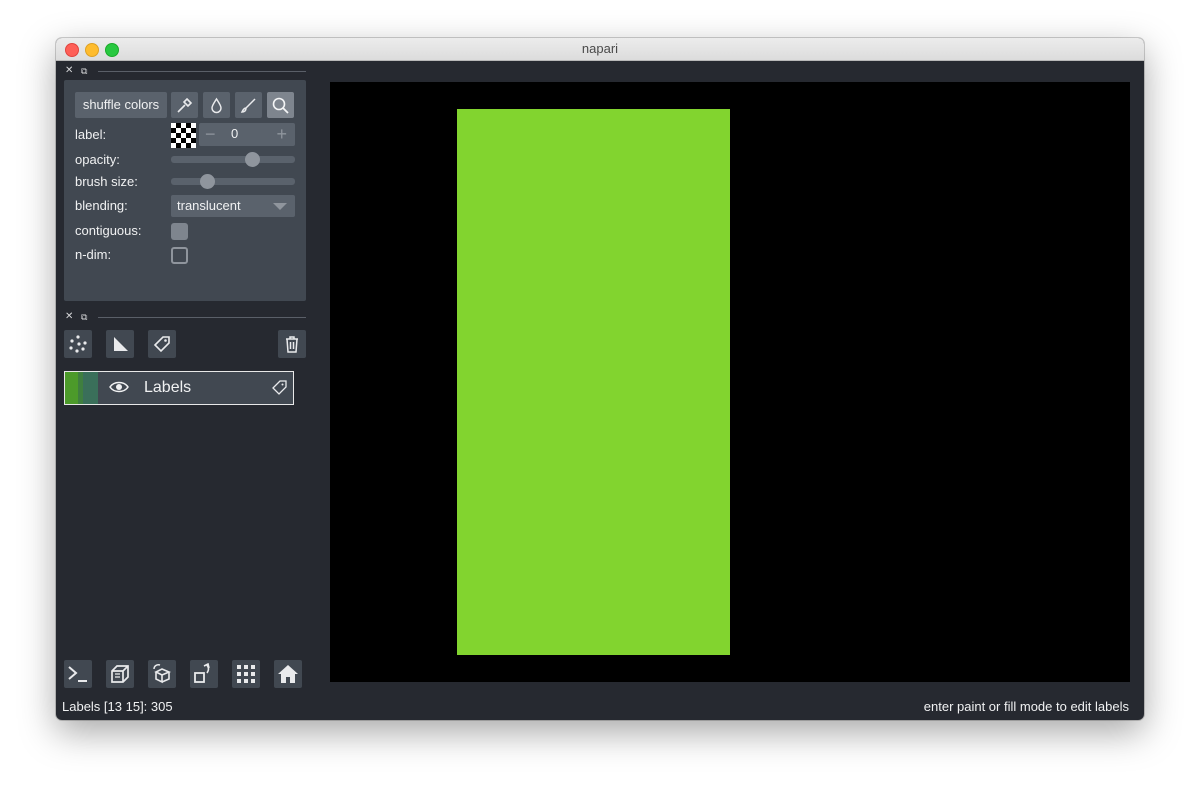  Describe the element at coordinates (233, 181) in the screenshot. I see `brush-size-slider` at that location.